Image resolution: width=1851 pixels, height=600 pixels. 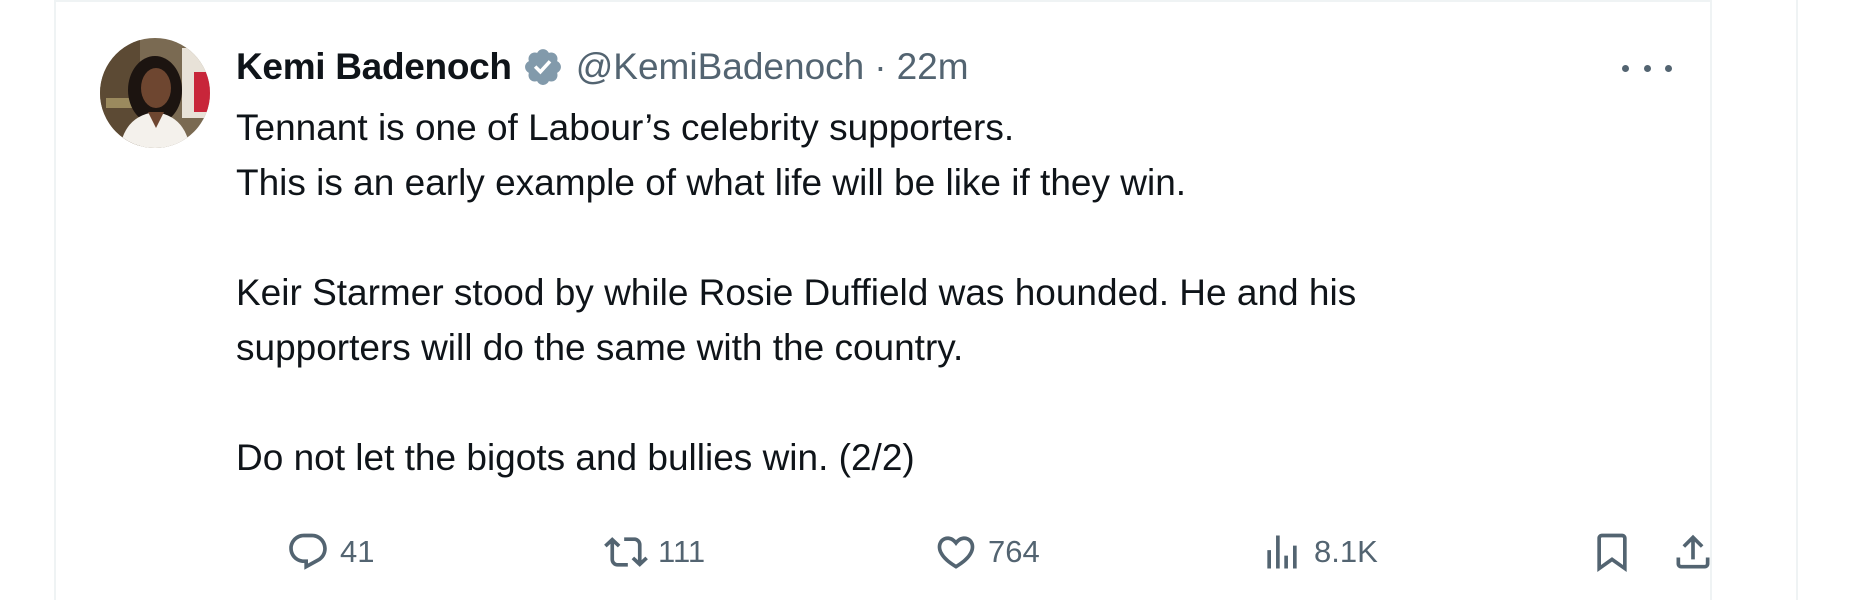 What do you see at coordinates (308, 551) in the screenshot?
I see `reply-icon` at bounding box center [308, 551].